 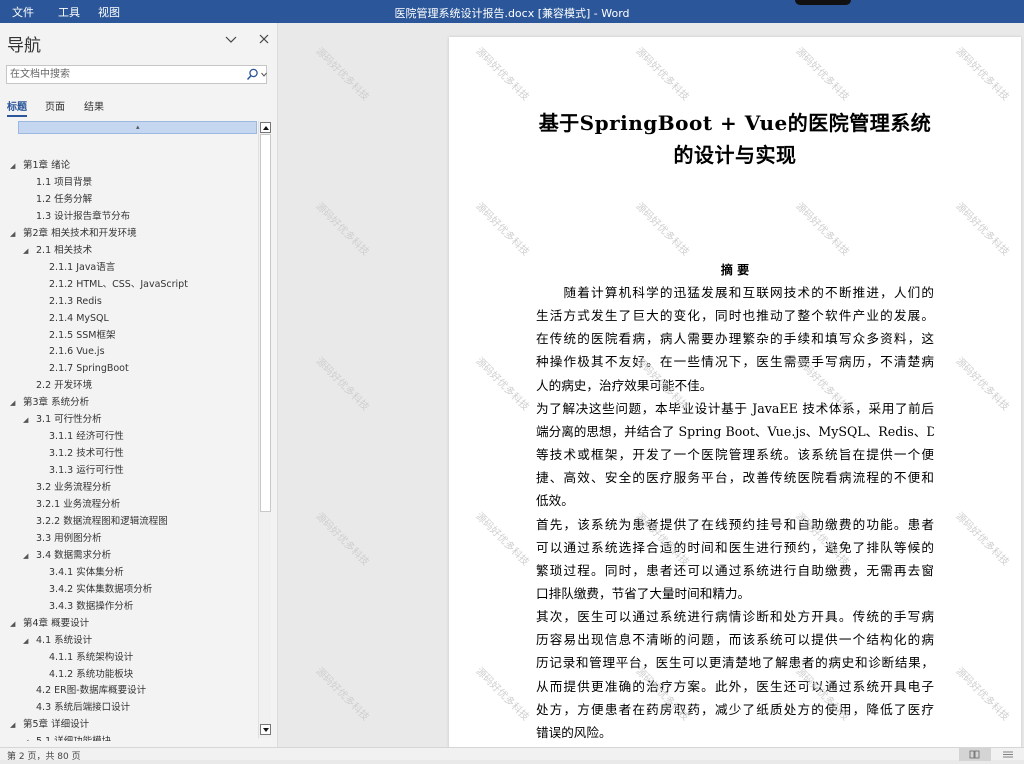 What do you see at coordinates (735, 524) in the screenshot?
I see `paragraph-line: 首先，该系统为患者提供了在线预约挂号和自助缴费的功能。患者` at bounding box center [735, 524].